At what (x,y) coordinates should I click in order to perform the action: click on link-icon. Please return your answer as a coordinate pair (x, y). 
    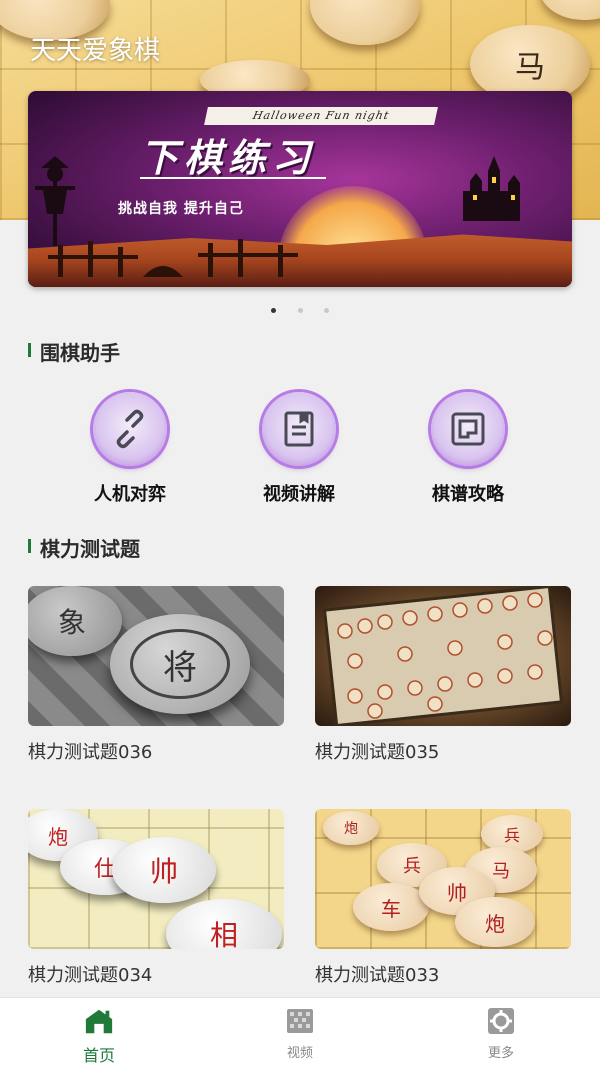
    Looking at the image, I should click on (130, 429).